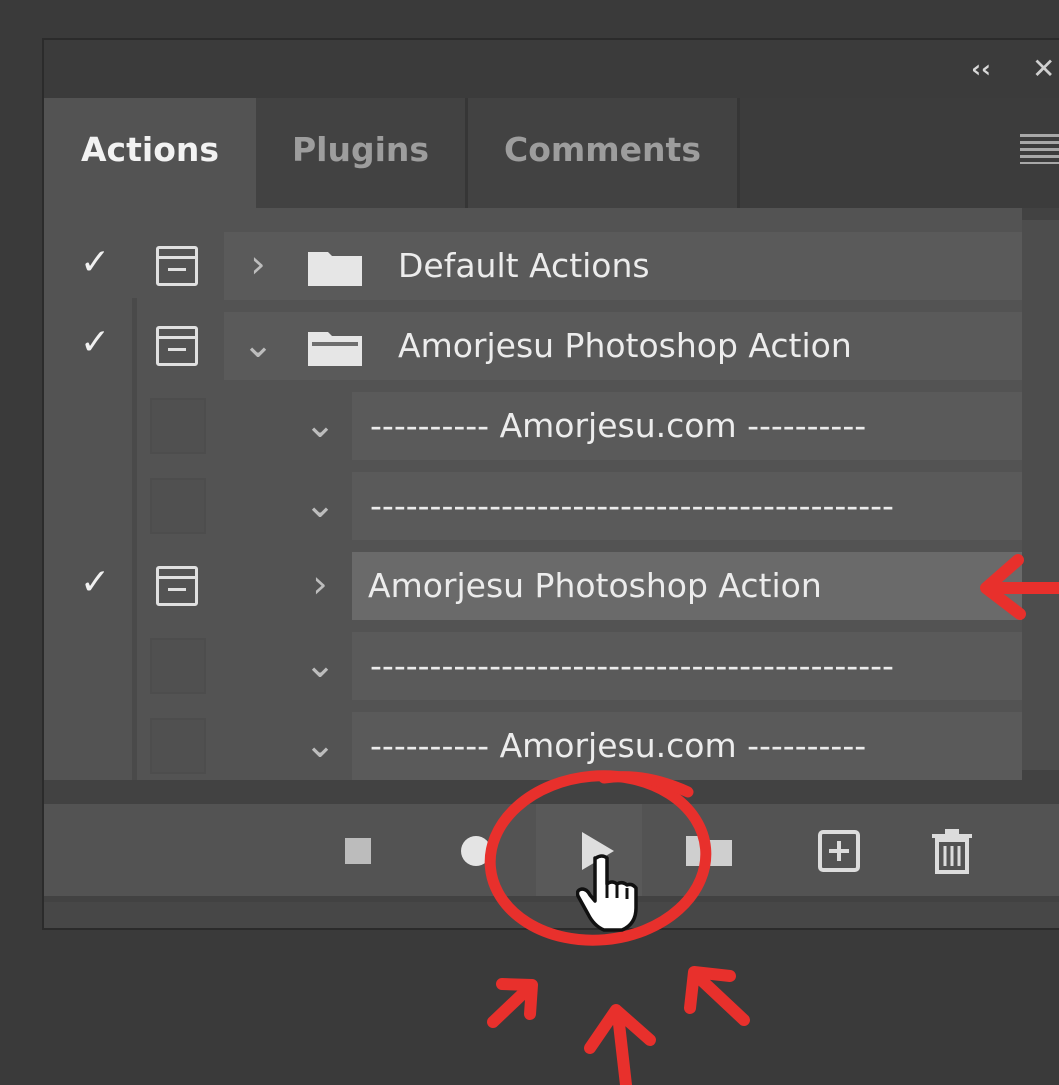  Describe the element at coordinates (620, 1044) in the screenshot. I see `arrow-pointer-bottom` at that location.